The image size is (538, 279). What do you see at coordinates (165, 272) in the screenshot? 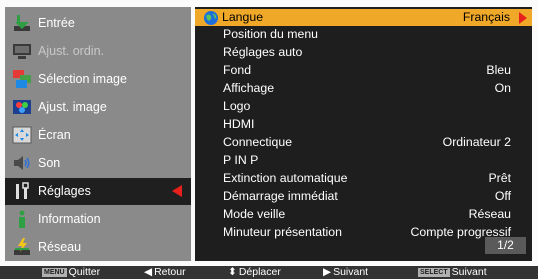
I see `footer-back: ◀ Retour` at bounding box center [165, 272].